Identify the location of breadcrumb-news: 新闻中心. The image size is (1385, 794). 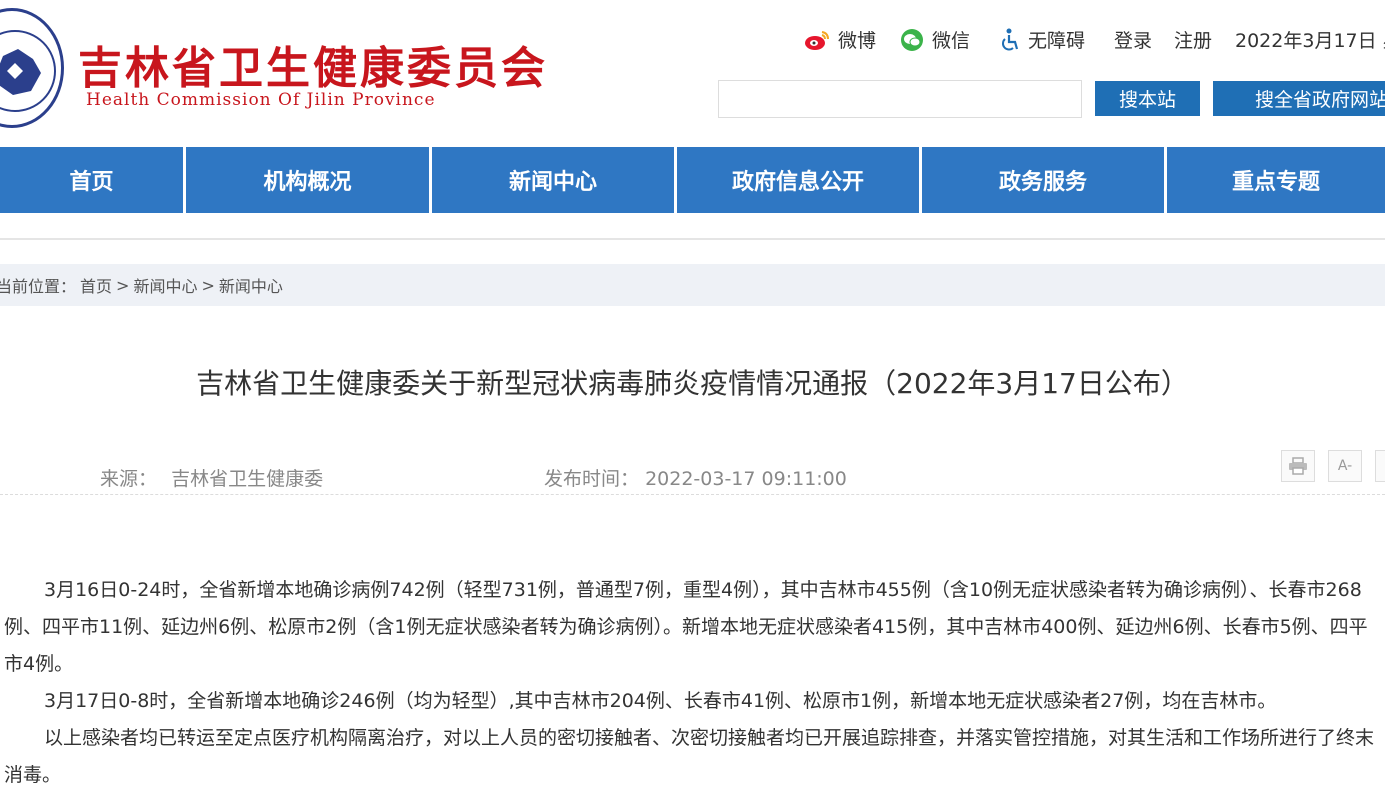
(165, 285).